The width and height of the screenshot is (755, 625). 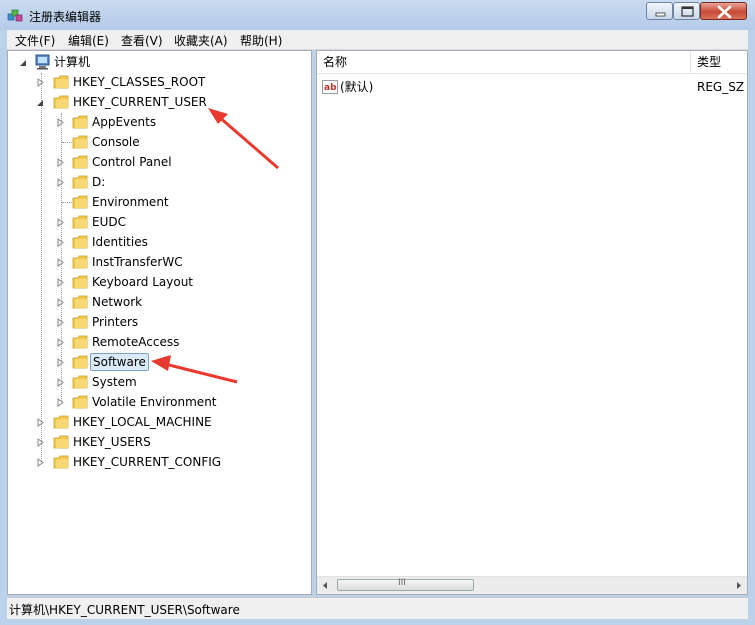 I want to click on tree-node-network: Network, so click(x=158, y=302).